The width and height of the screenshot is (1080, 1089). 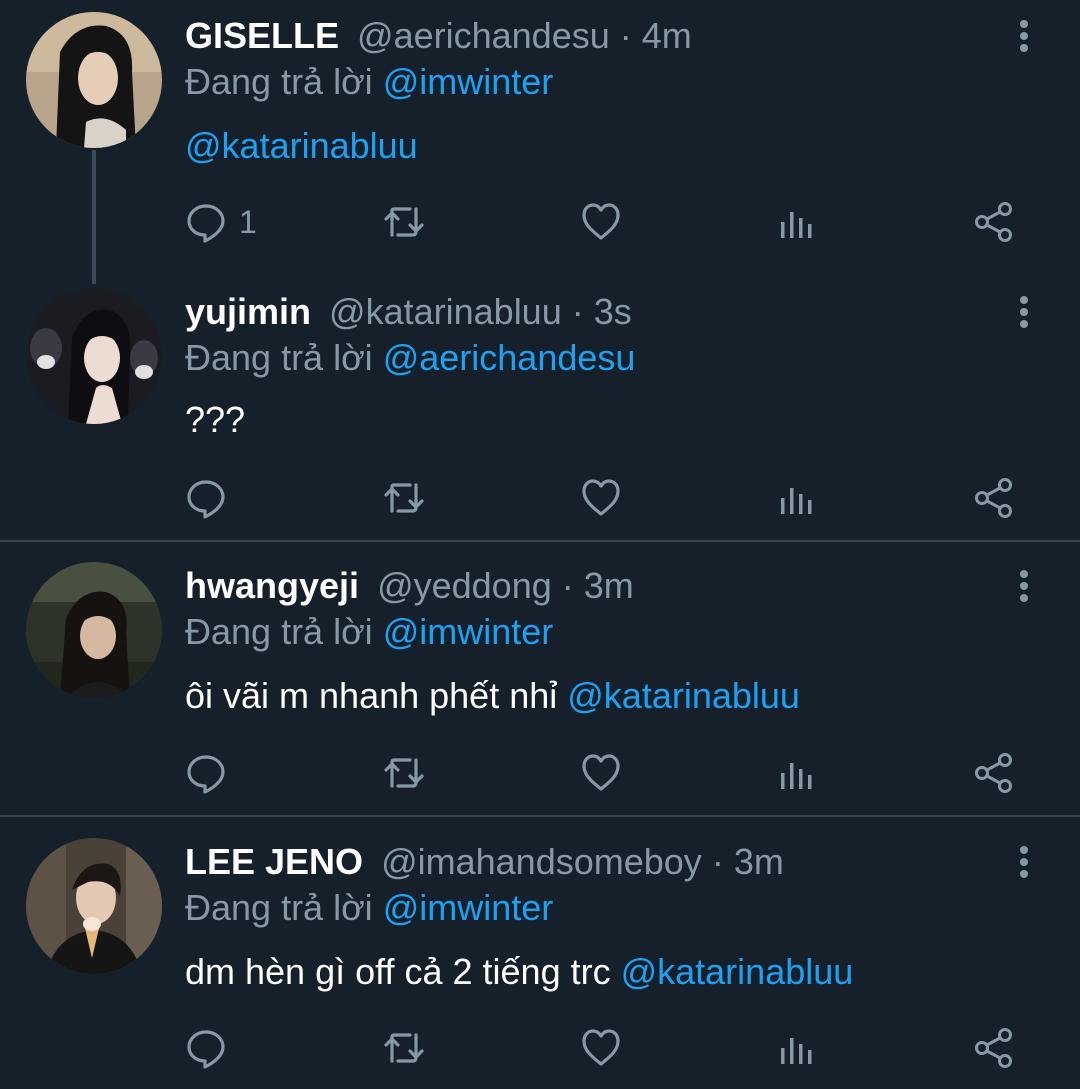 I want to click on tweet-text: ôi vãi m nhanh phết nhỉ @katarinabluu, so click(x=492, y=696).